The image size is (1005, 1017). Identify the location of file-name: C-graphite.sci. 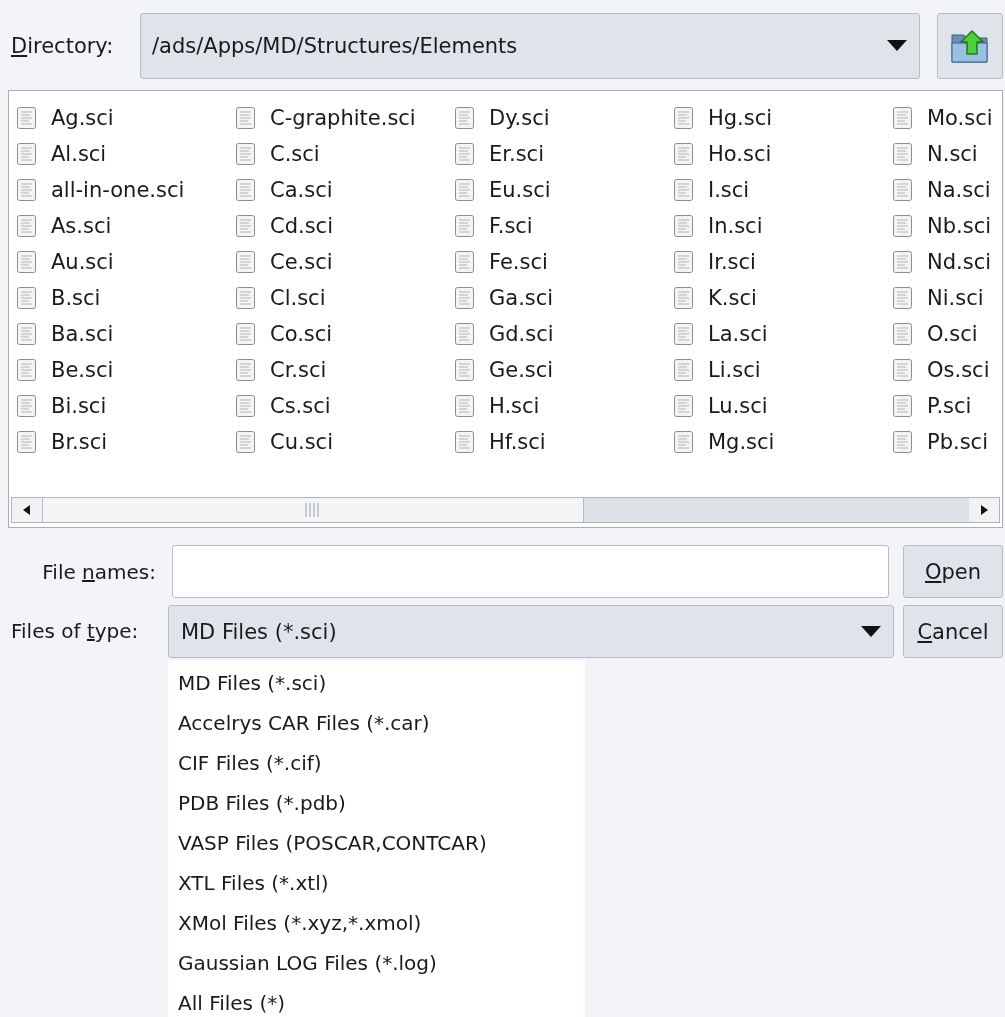
(343, 118).